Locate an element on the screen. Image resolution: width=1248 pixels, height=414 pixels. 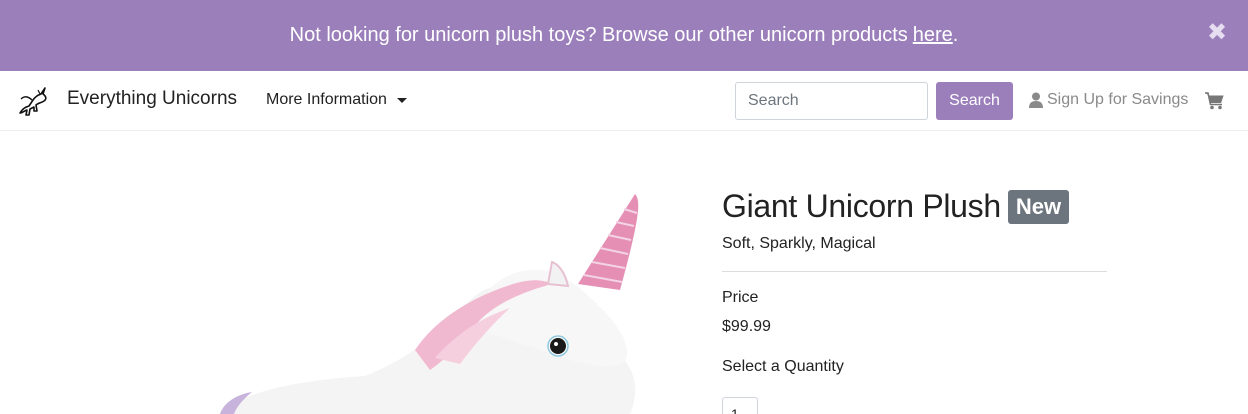
chevron-down-icon is located at coordinates (401, 100).